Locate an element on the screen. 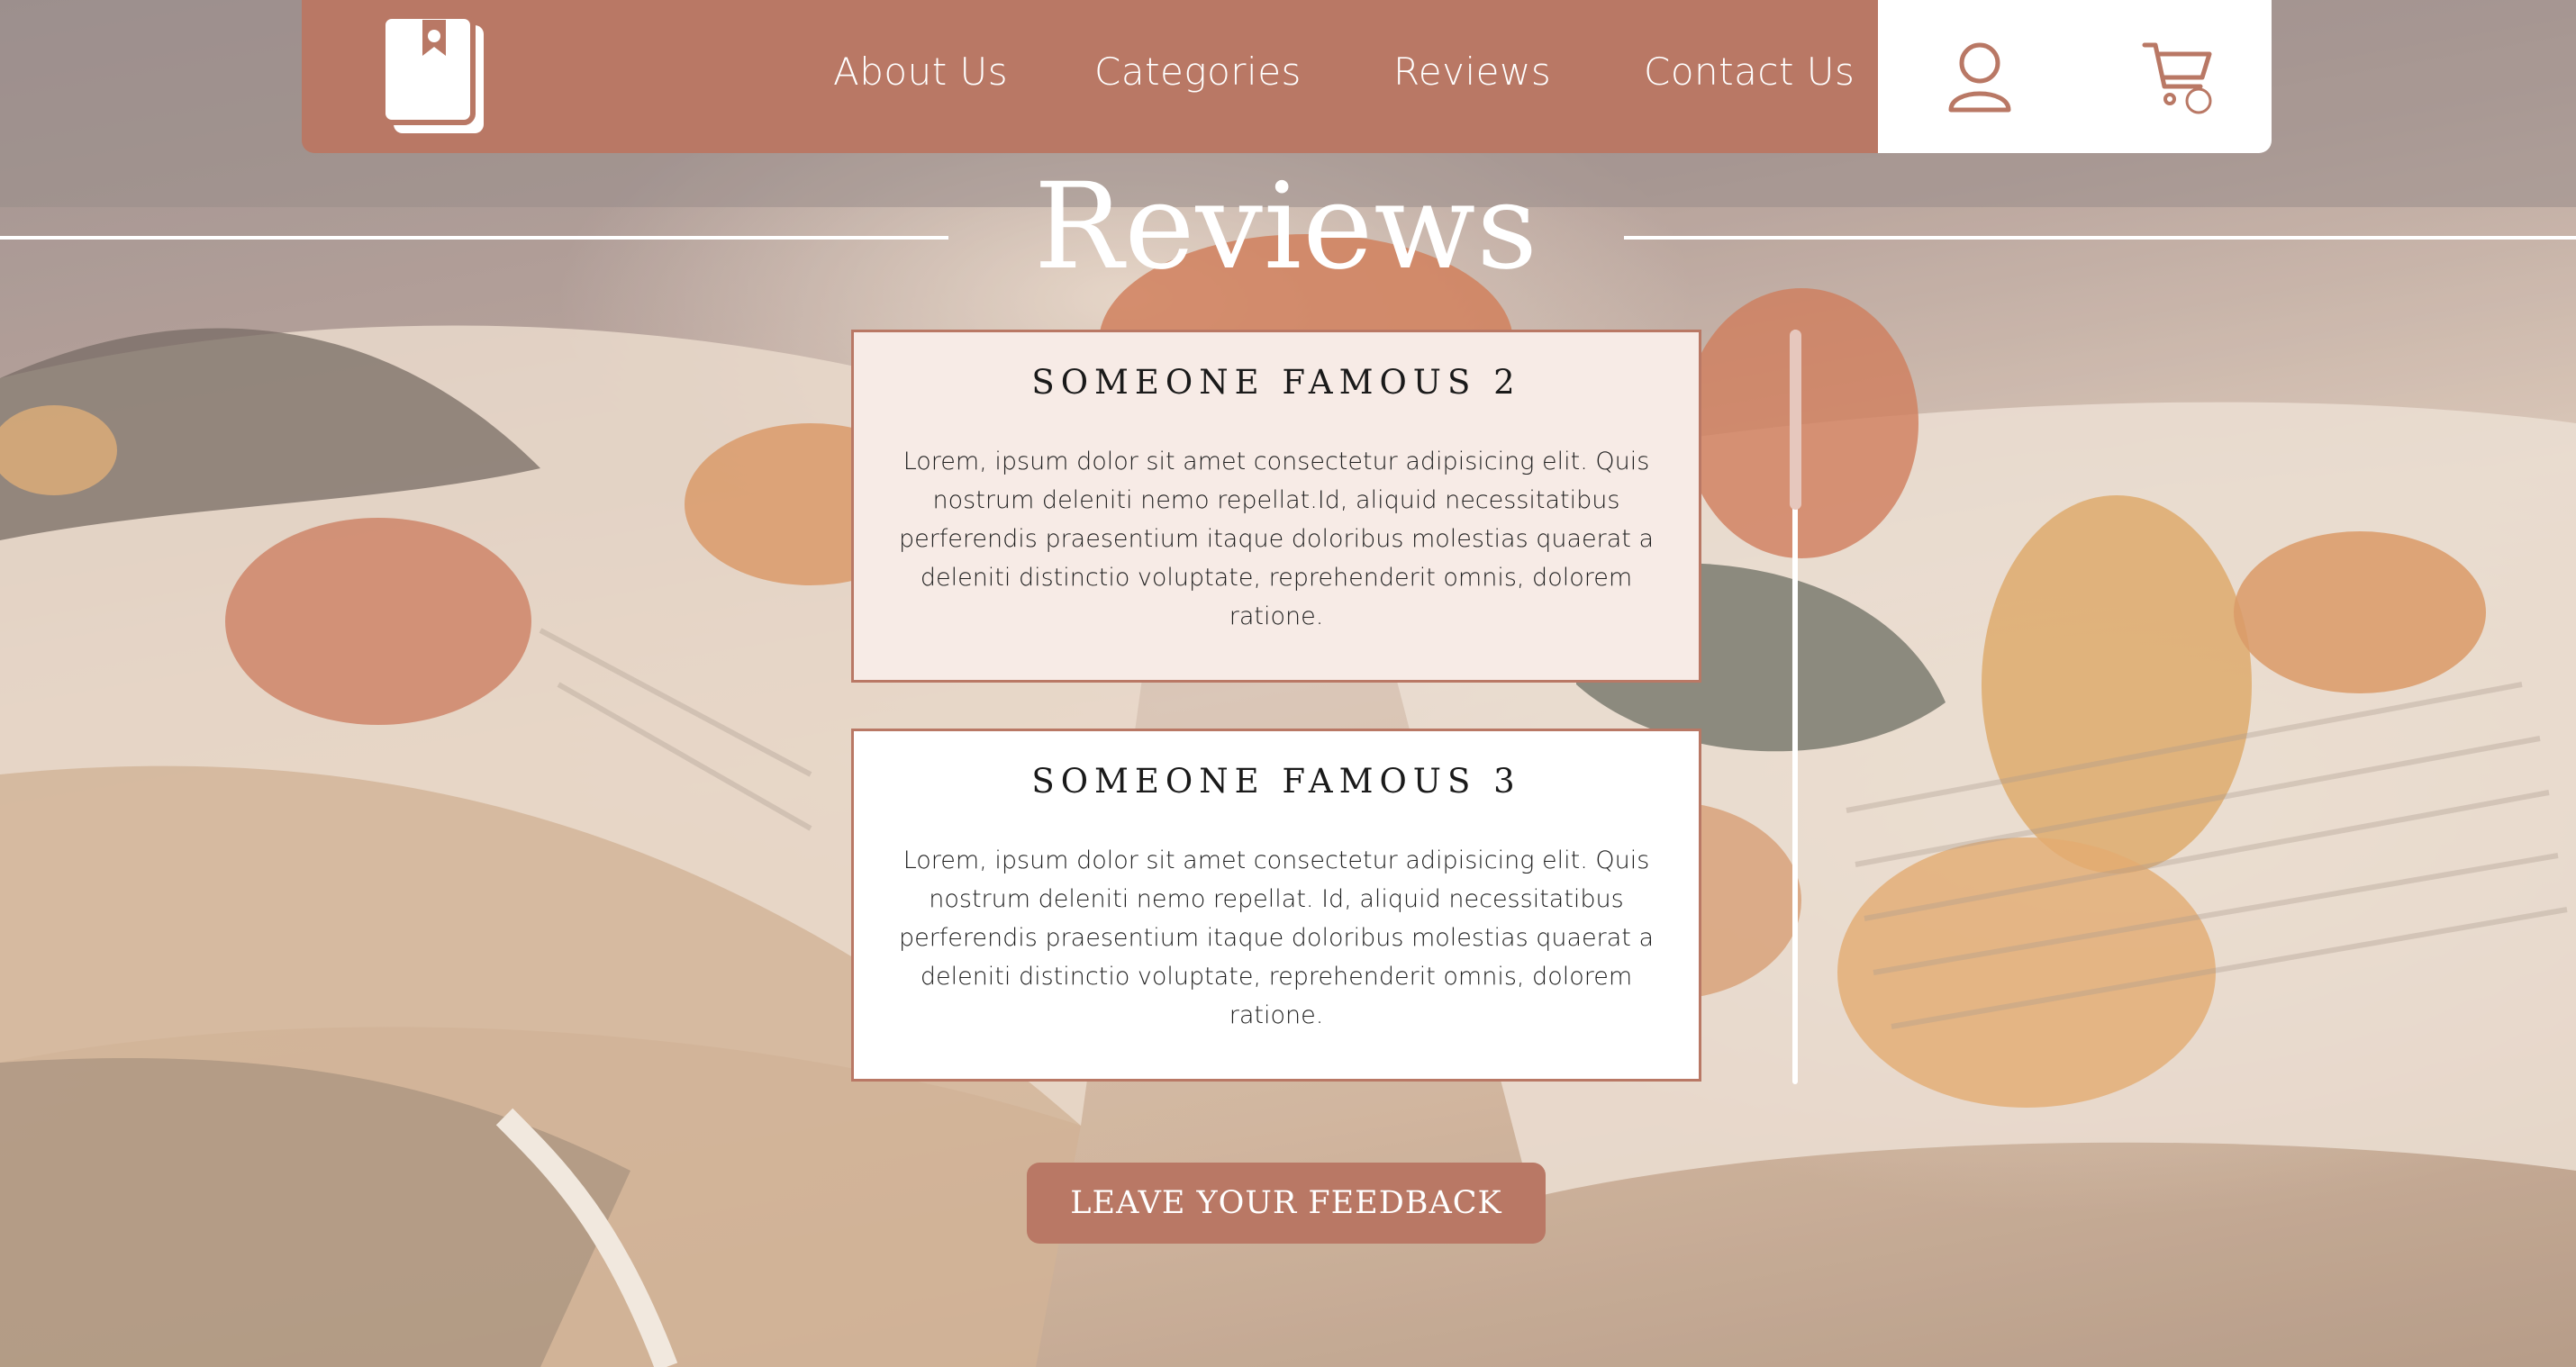 The height and width of the screenshot is (1367, 2576). leave-feedback-button: LEAVE YOUR FEEDBACK is located at coordinates (1286, 1203).